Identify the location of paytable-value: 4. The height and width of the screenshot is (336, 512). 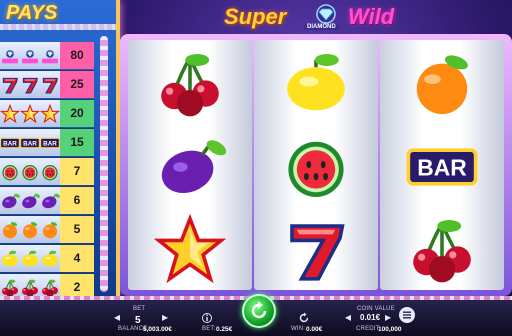
(77, 258).